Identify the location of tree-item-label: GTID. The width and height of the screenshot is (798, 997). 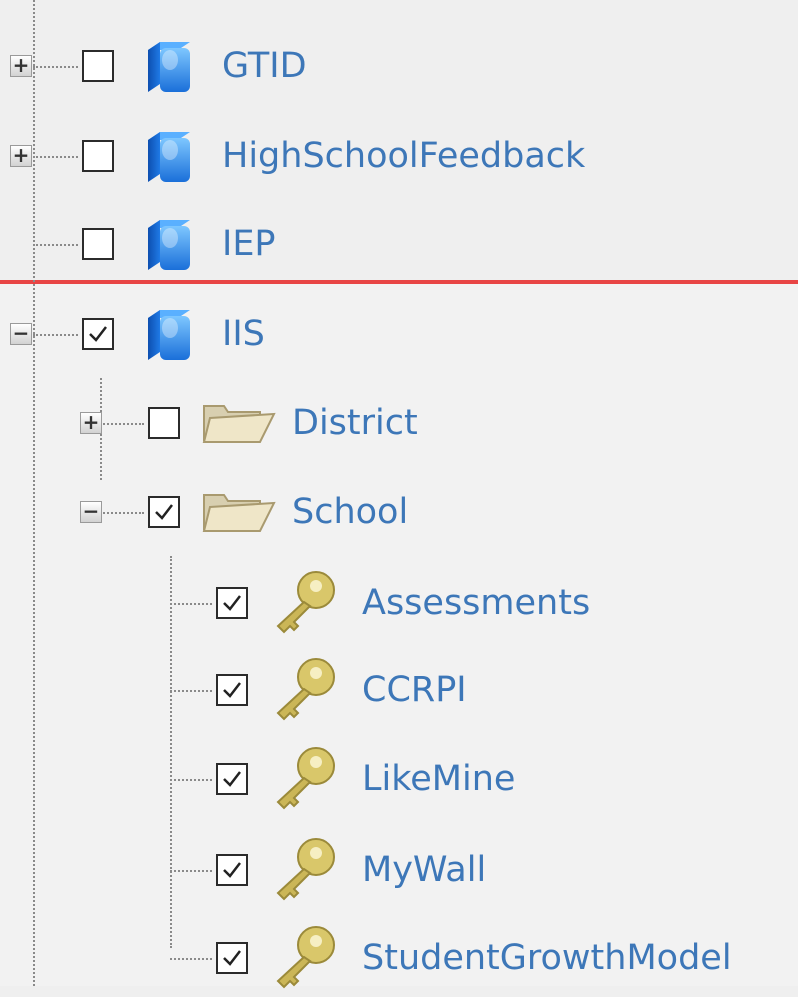
(264, 66).